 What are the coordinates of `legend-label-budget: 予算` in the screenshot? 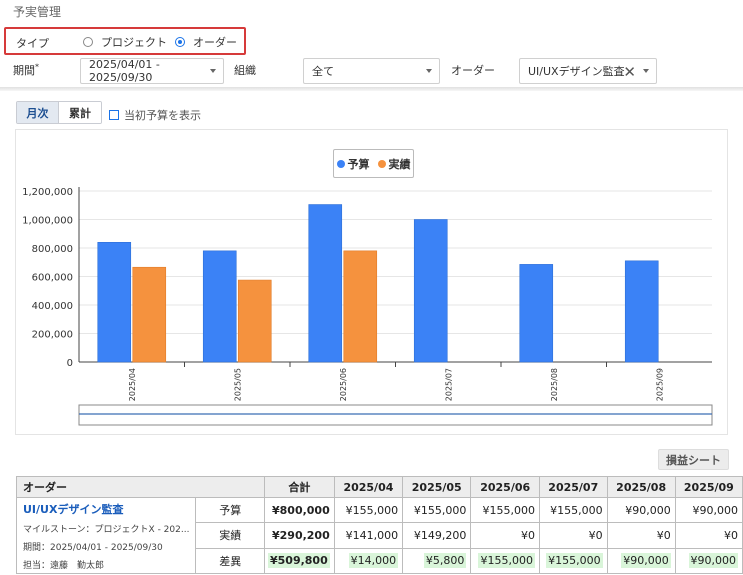 It's located at (358, 164).